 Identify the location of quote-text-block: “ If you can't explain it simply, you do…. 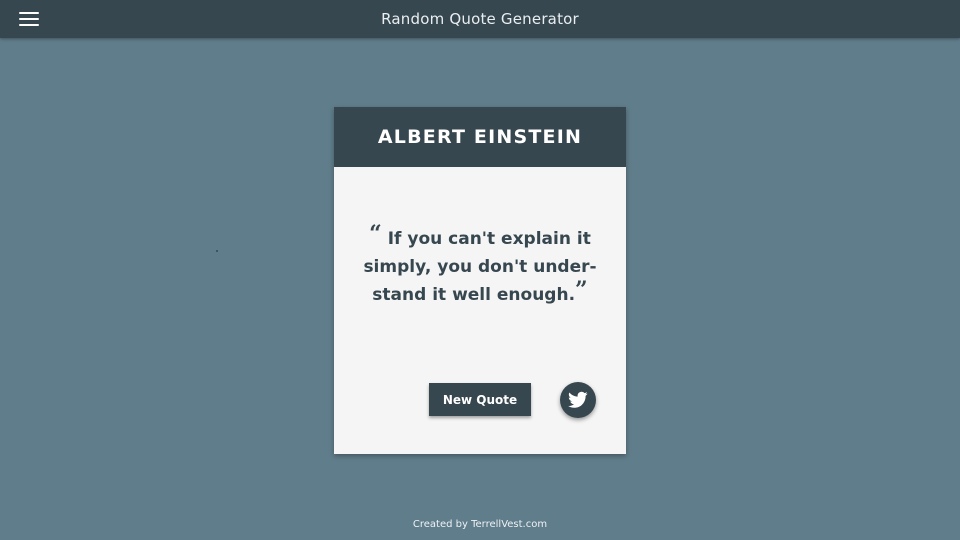
(480, 266).